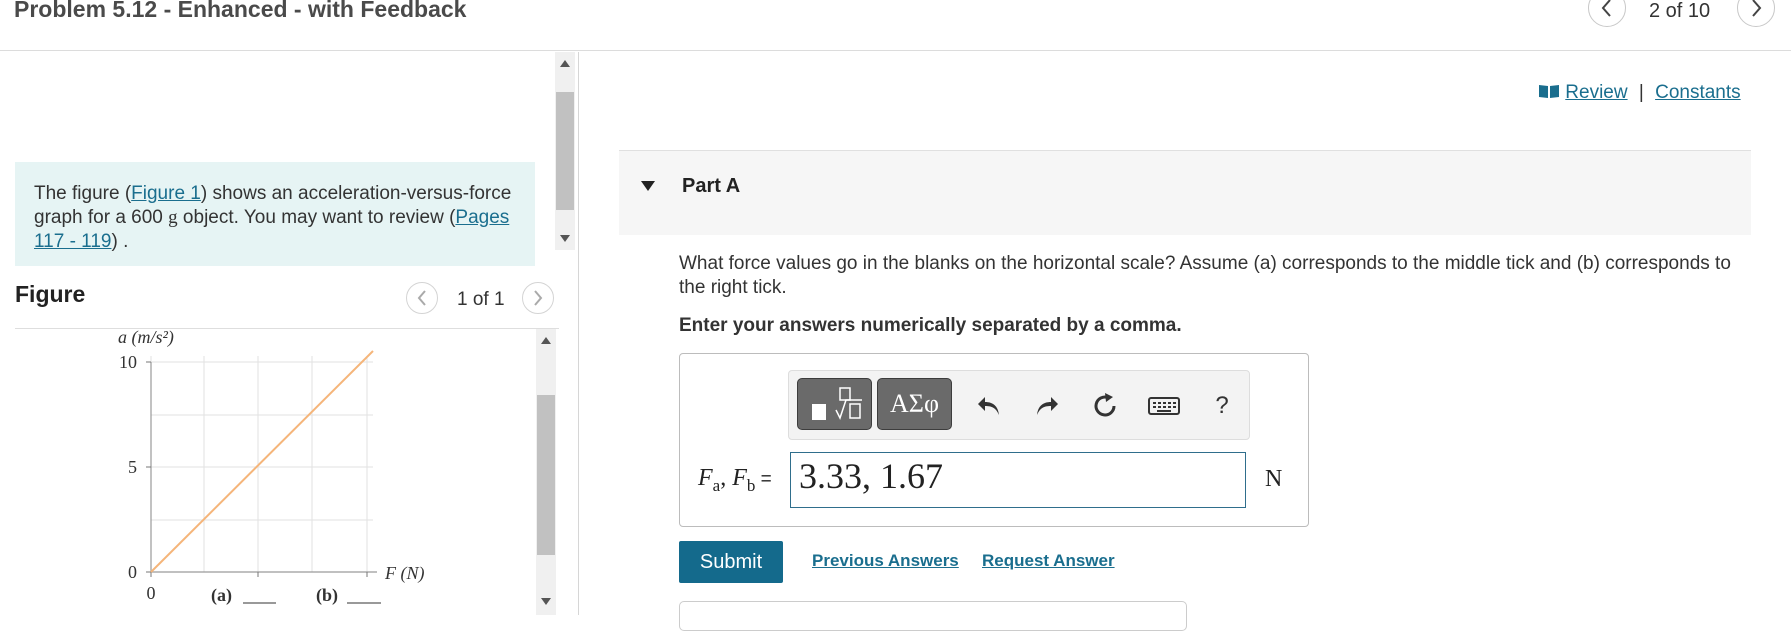  Describe the element at coordinates (166, 193) in the screenshot. I see `figure-1-link: Figure 1` at that location.